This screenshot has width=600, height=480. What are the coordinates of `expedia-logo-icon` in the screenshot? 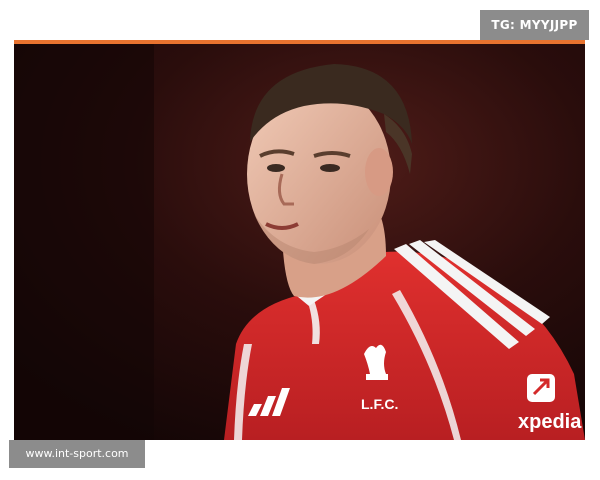 It's located at (541, 388).